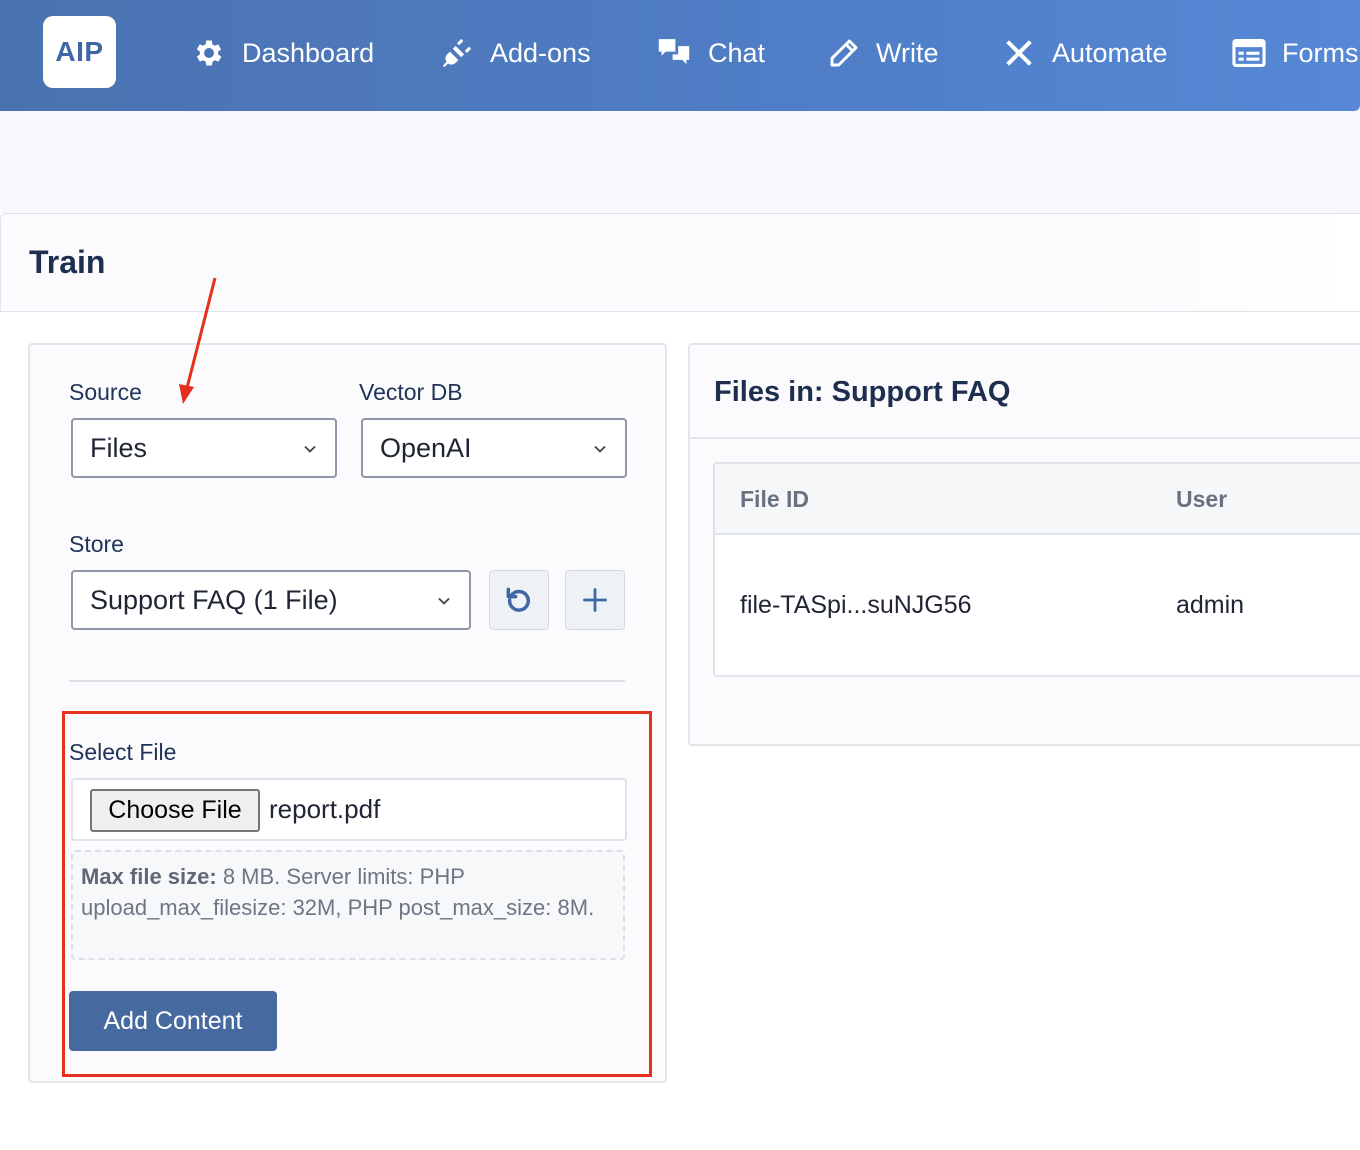  What do you see at coordinates (1201, 499) in the screenshot?
I see `column-header-user: User` at bounding box center [1201, 499].